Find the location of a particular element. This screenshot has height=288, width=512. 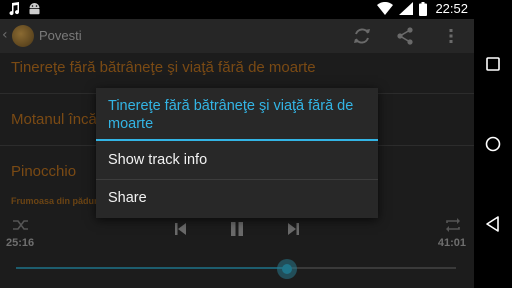

wifi-icon is located at coordinates (385, 8).